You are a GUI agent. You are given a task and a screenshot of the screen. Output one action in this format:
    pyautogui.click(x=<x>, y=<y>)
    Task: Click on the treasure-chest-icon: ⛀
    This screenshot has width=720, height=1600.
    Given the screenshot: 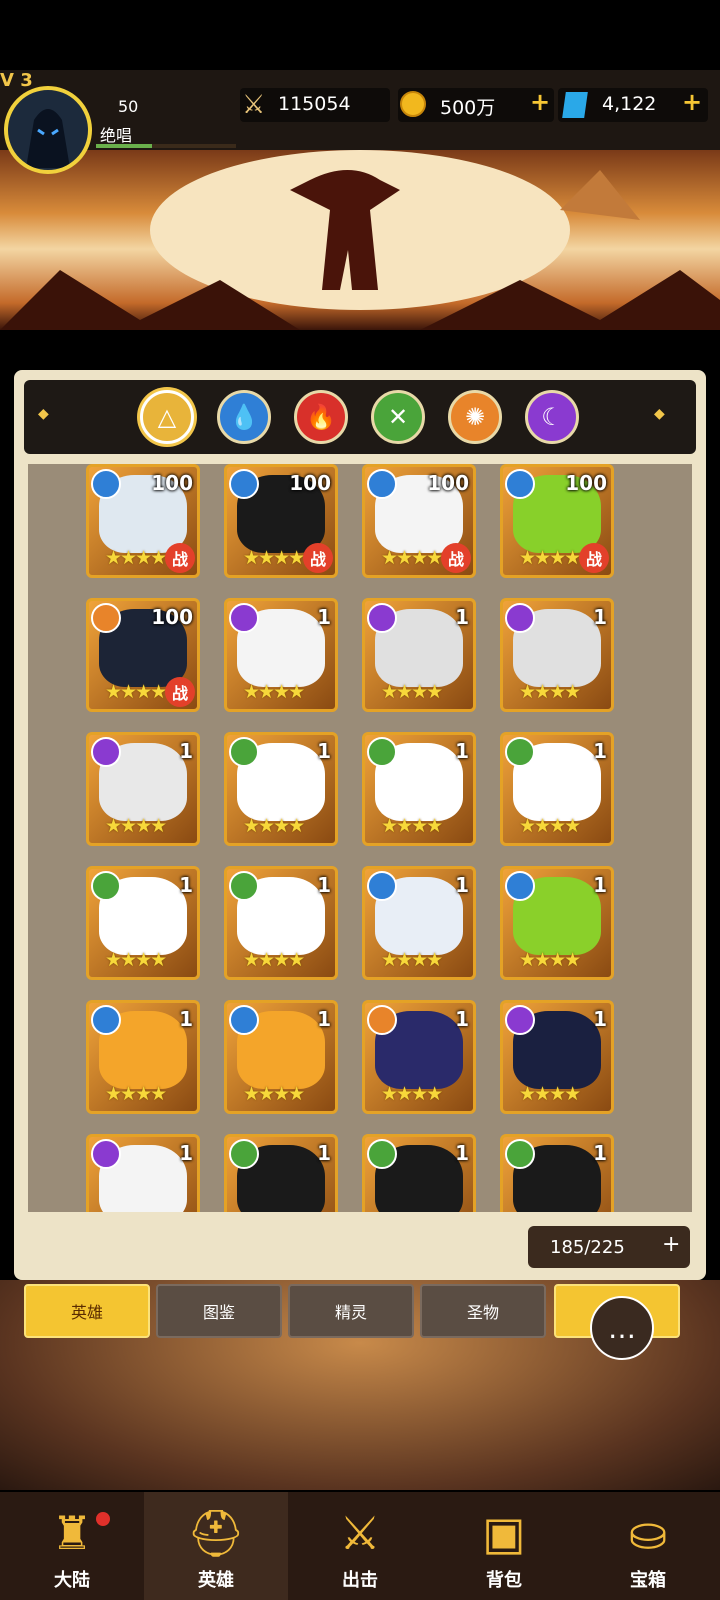 What is the action you would take?
    pyautogui.click(x=648, y=1533)
    